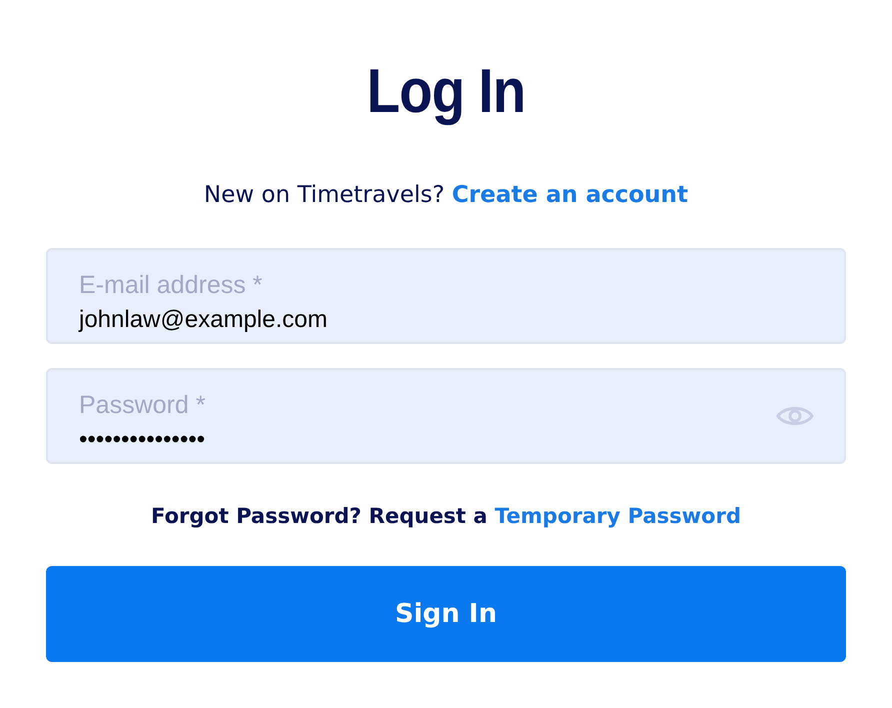 This screenshot has height=708, width=892. What do you see at coordinates (446, 195) in the screenshot?
I see `signup-prompt: New on Timetravels? Create an account` at bounding box center [446, 195].